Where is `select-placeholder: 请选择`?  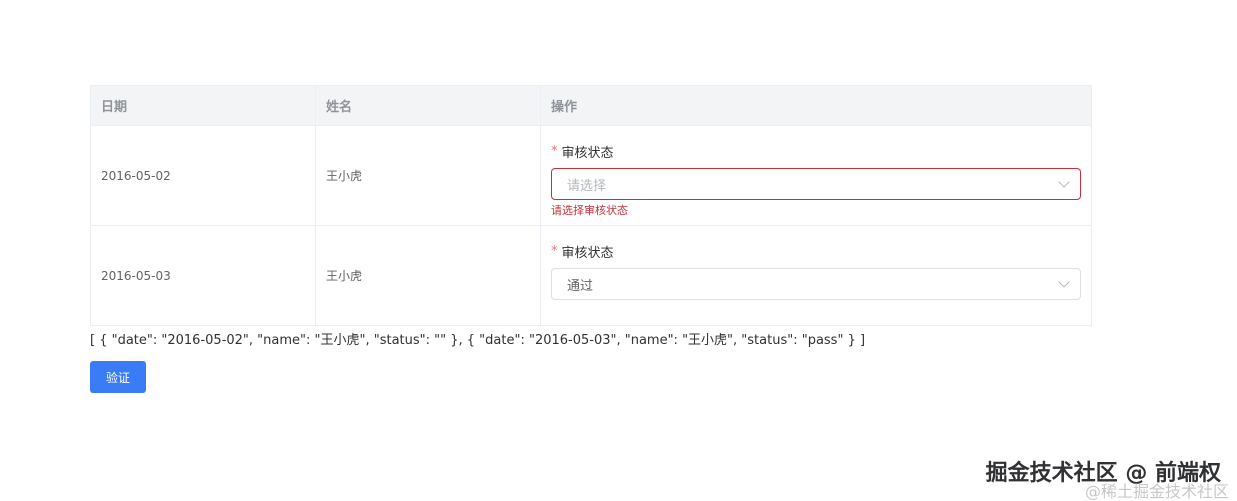
select-placeholder: 请选择 is located at coordinates (587, 186).